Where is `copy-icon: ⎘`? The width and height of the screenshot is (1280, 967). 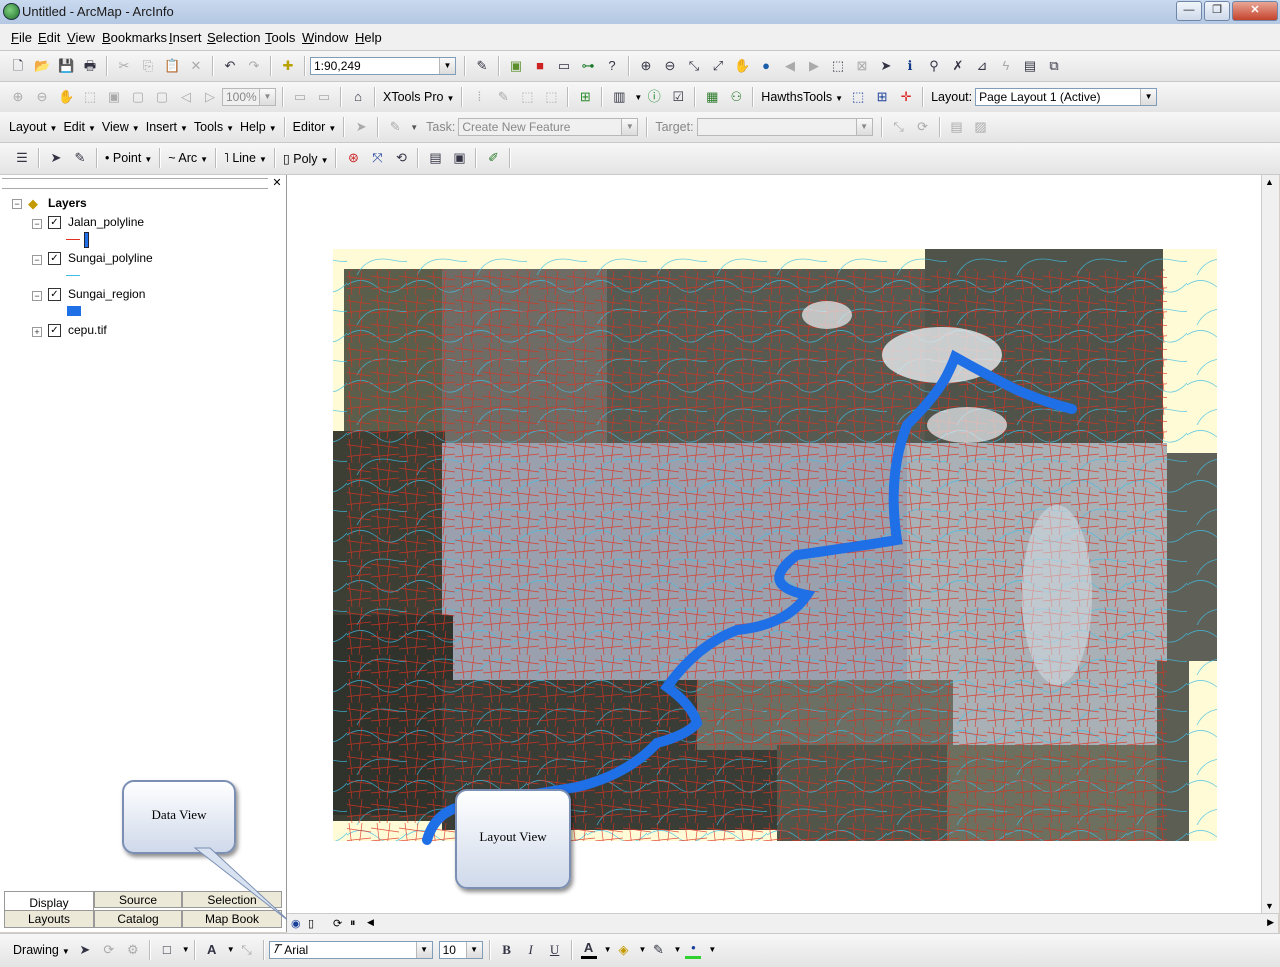
copy-icon: ⎘ is located at coordinates (148, 66).